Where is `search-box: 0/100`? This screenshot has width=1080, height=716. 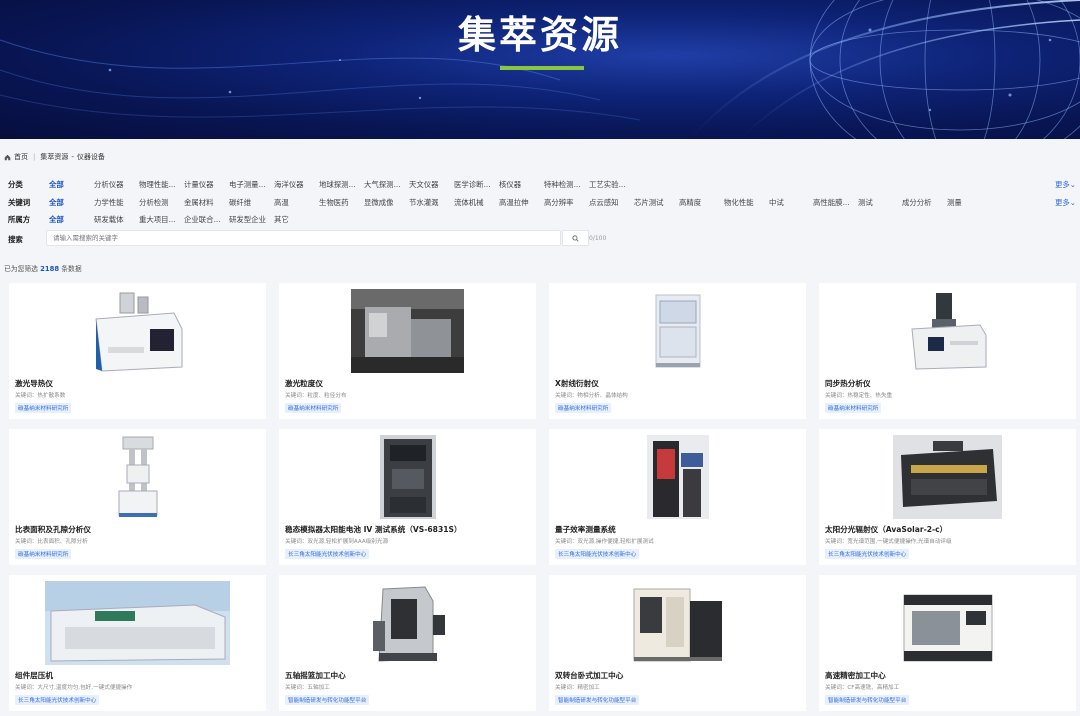 search-box: 0/100 is located at coordinates (326, 238).